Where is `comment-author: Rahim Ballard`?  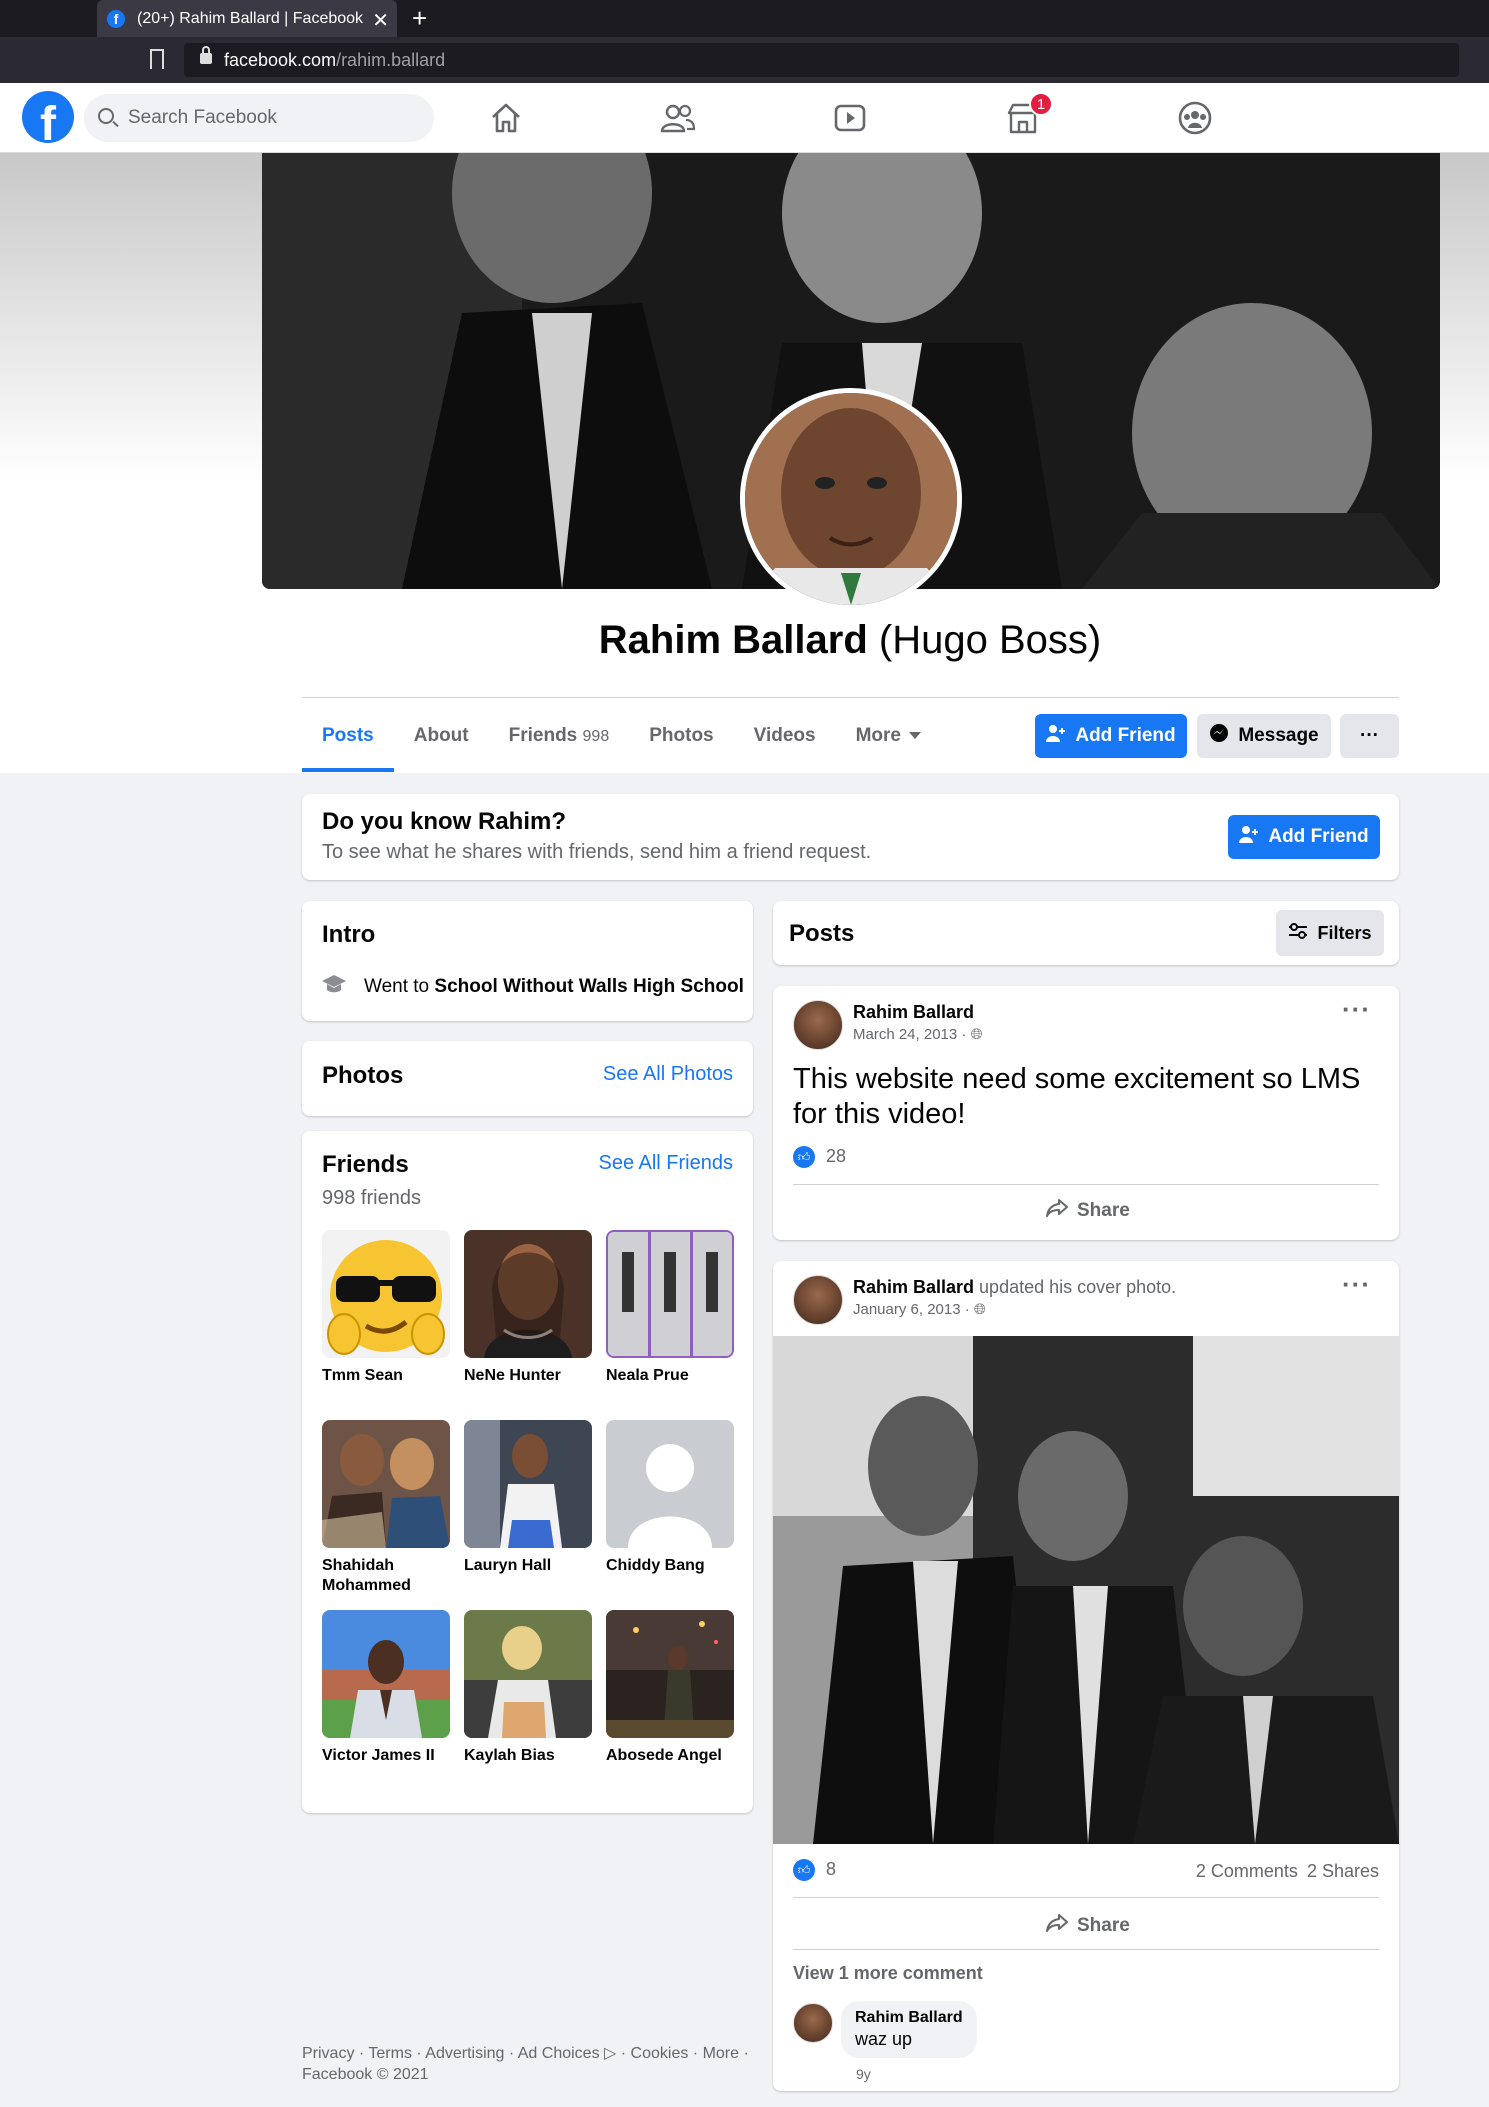
comment-author: Rahim Ballard is located at coordinates (909, 2018).